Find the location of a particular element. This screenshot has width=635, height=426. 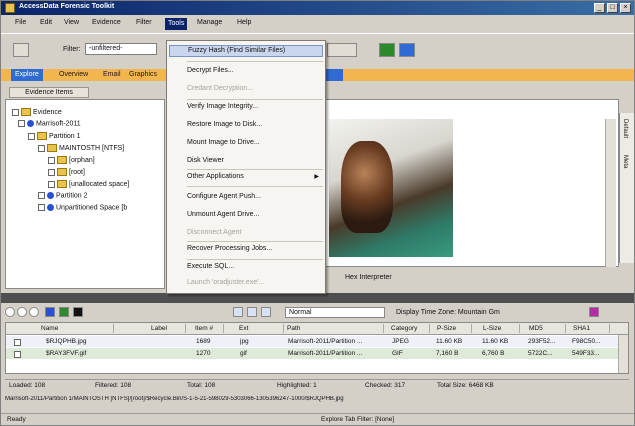

column-header-item: Item # is located at coordinates (208, 328).